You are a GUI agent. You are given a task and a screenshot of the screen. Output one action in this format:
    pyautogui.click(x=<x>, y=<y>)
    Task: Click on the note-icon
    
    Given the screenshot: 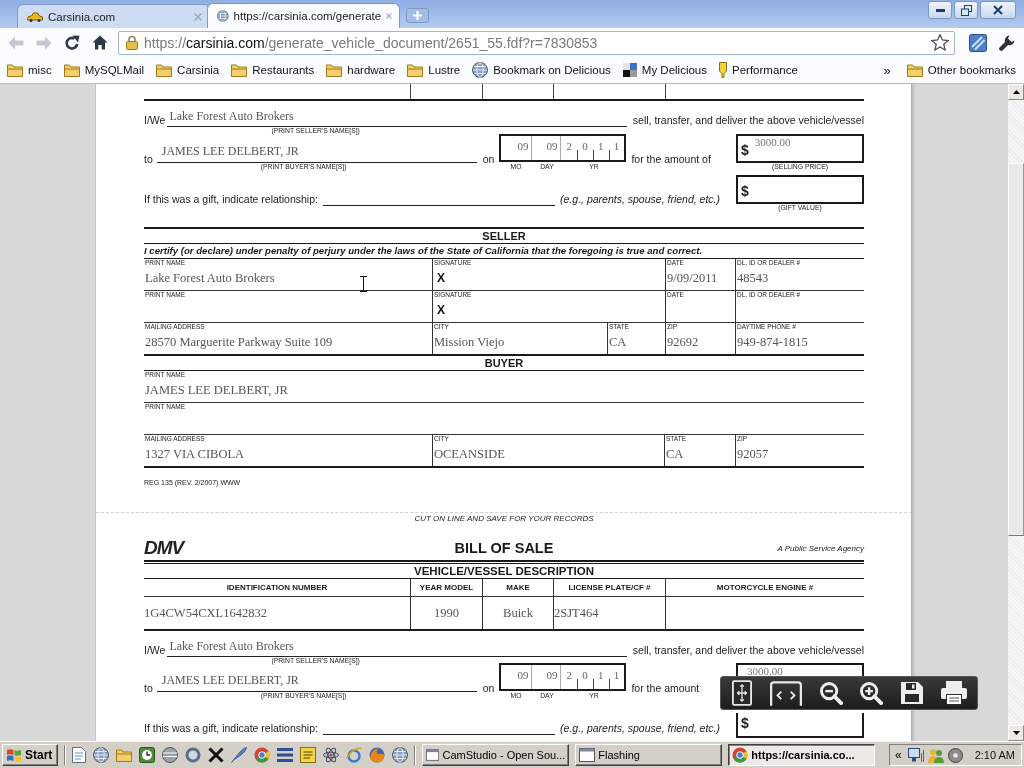 What is the action you would take?
    pyautogui.click(x=308, y=755)
    